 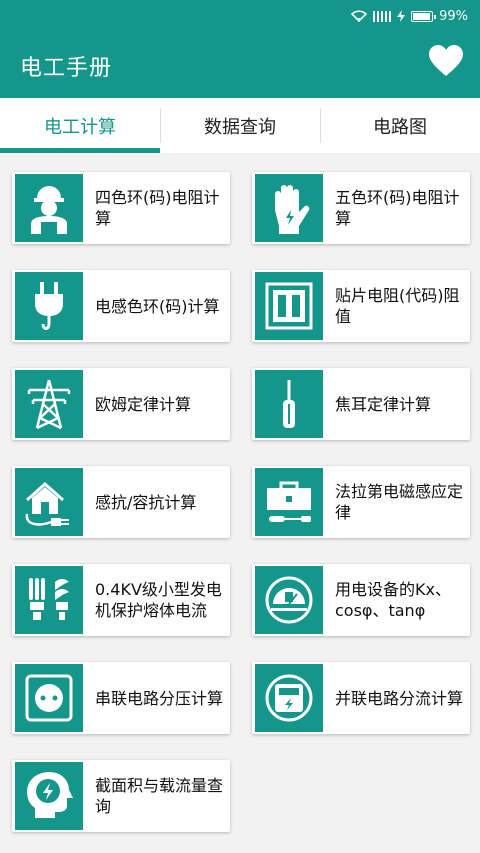 I want to click on tab-data-query: 数据查询, so click(x=240, y=125).